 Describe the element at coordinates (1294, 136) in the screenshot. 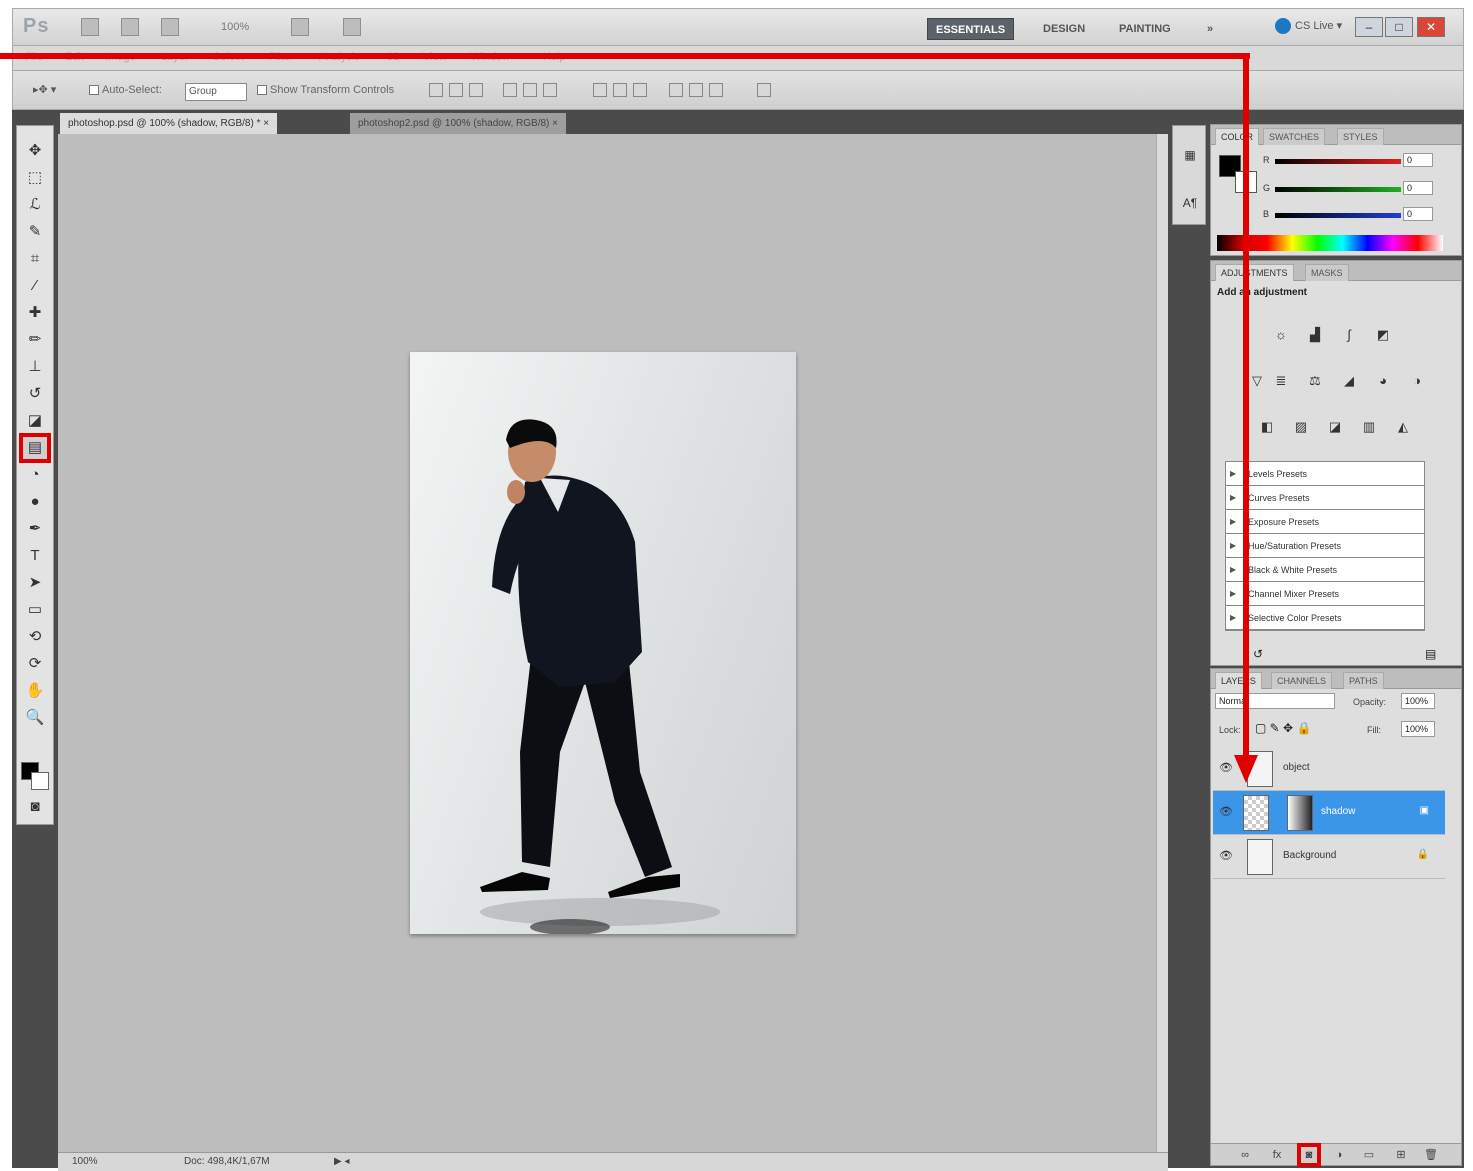

I see `tab-swatches: SWATCHES` at that location.